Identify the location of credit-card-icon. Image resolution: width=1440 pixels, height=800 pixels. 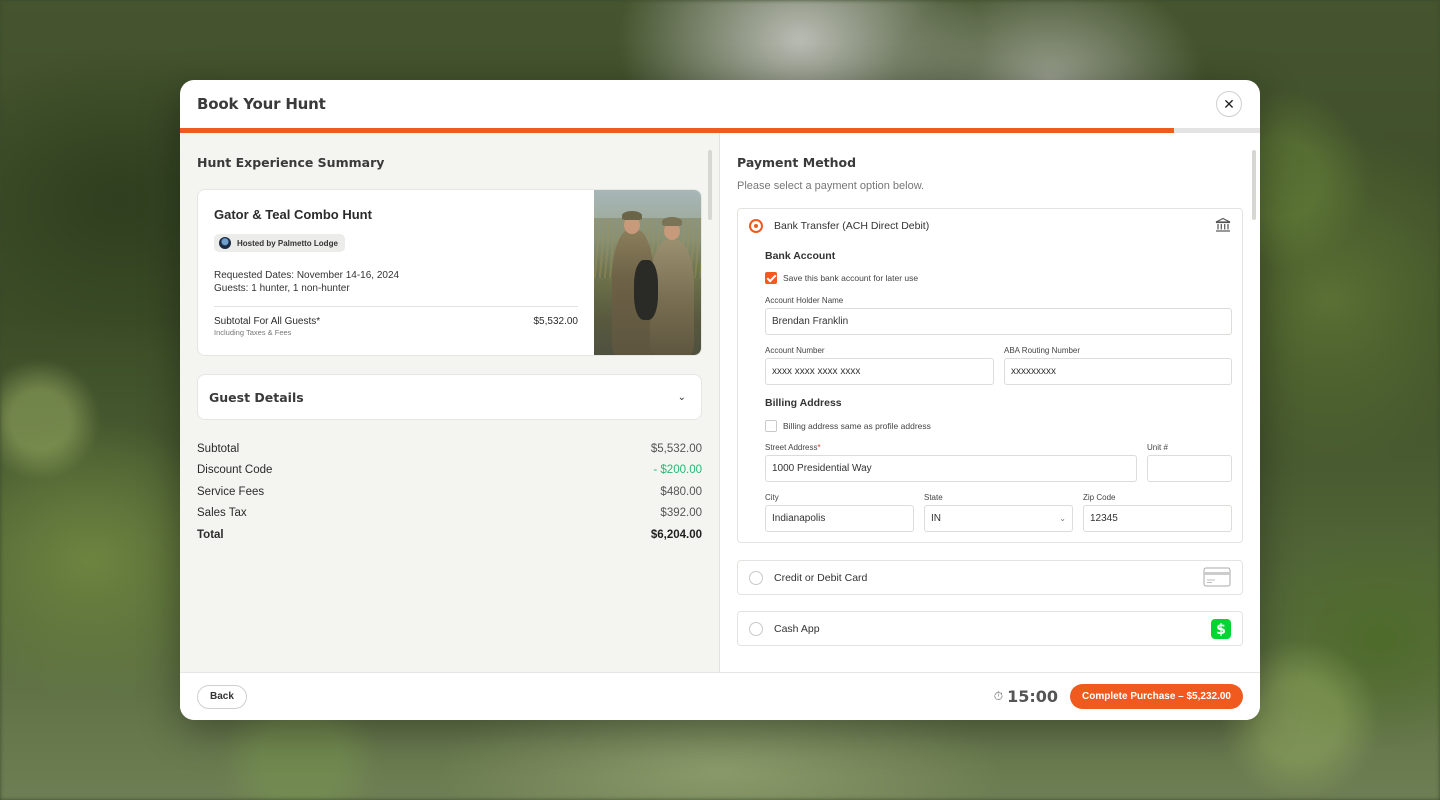
(1217, 579).